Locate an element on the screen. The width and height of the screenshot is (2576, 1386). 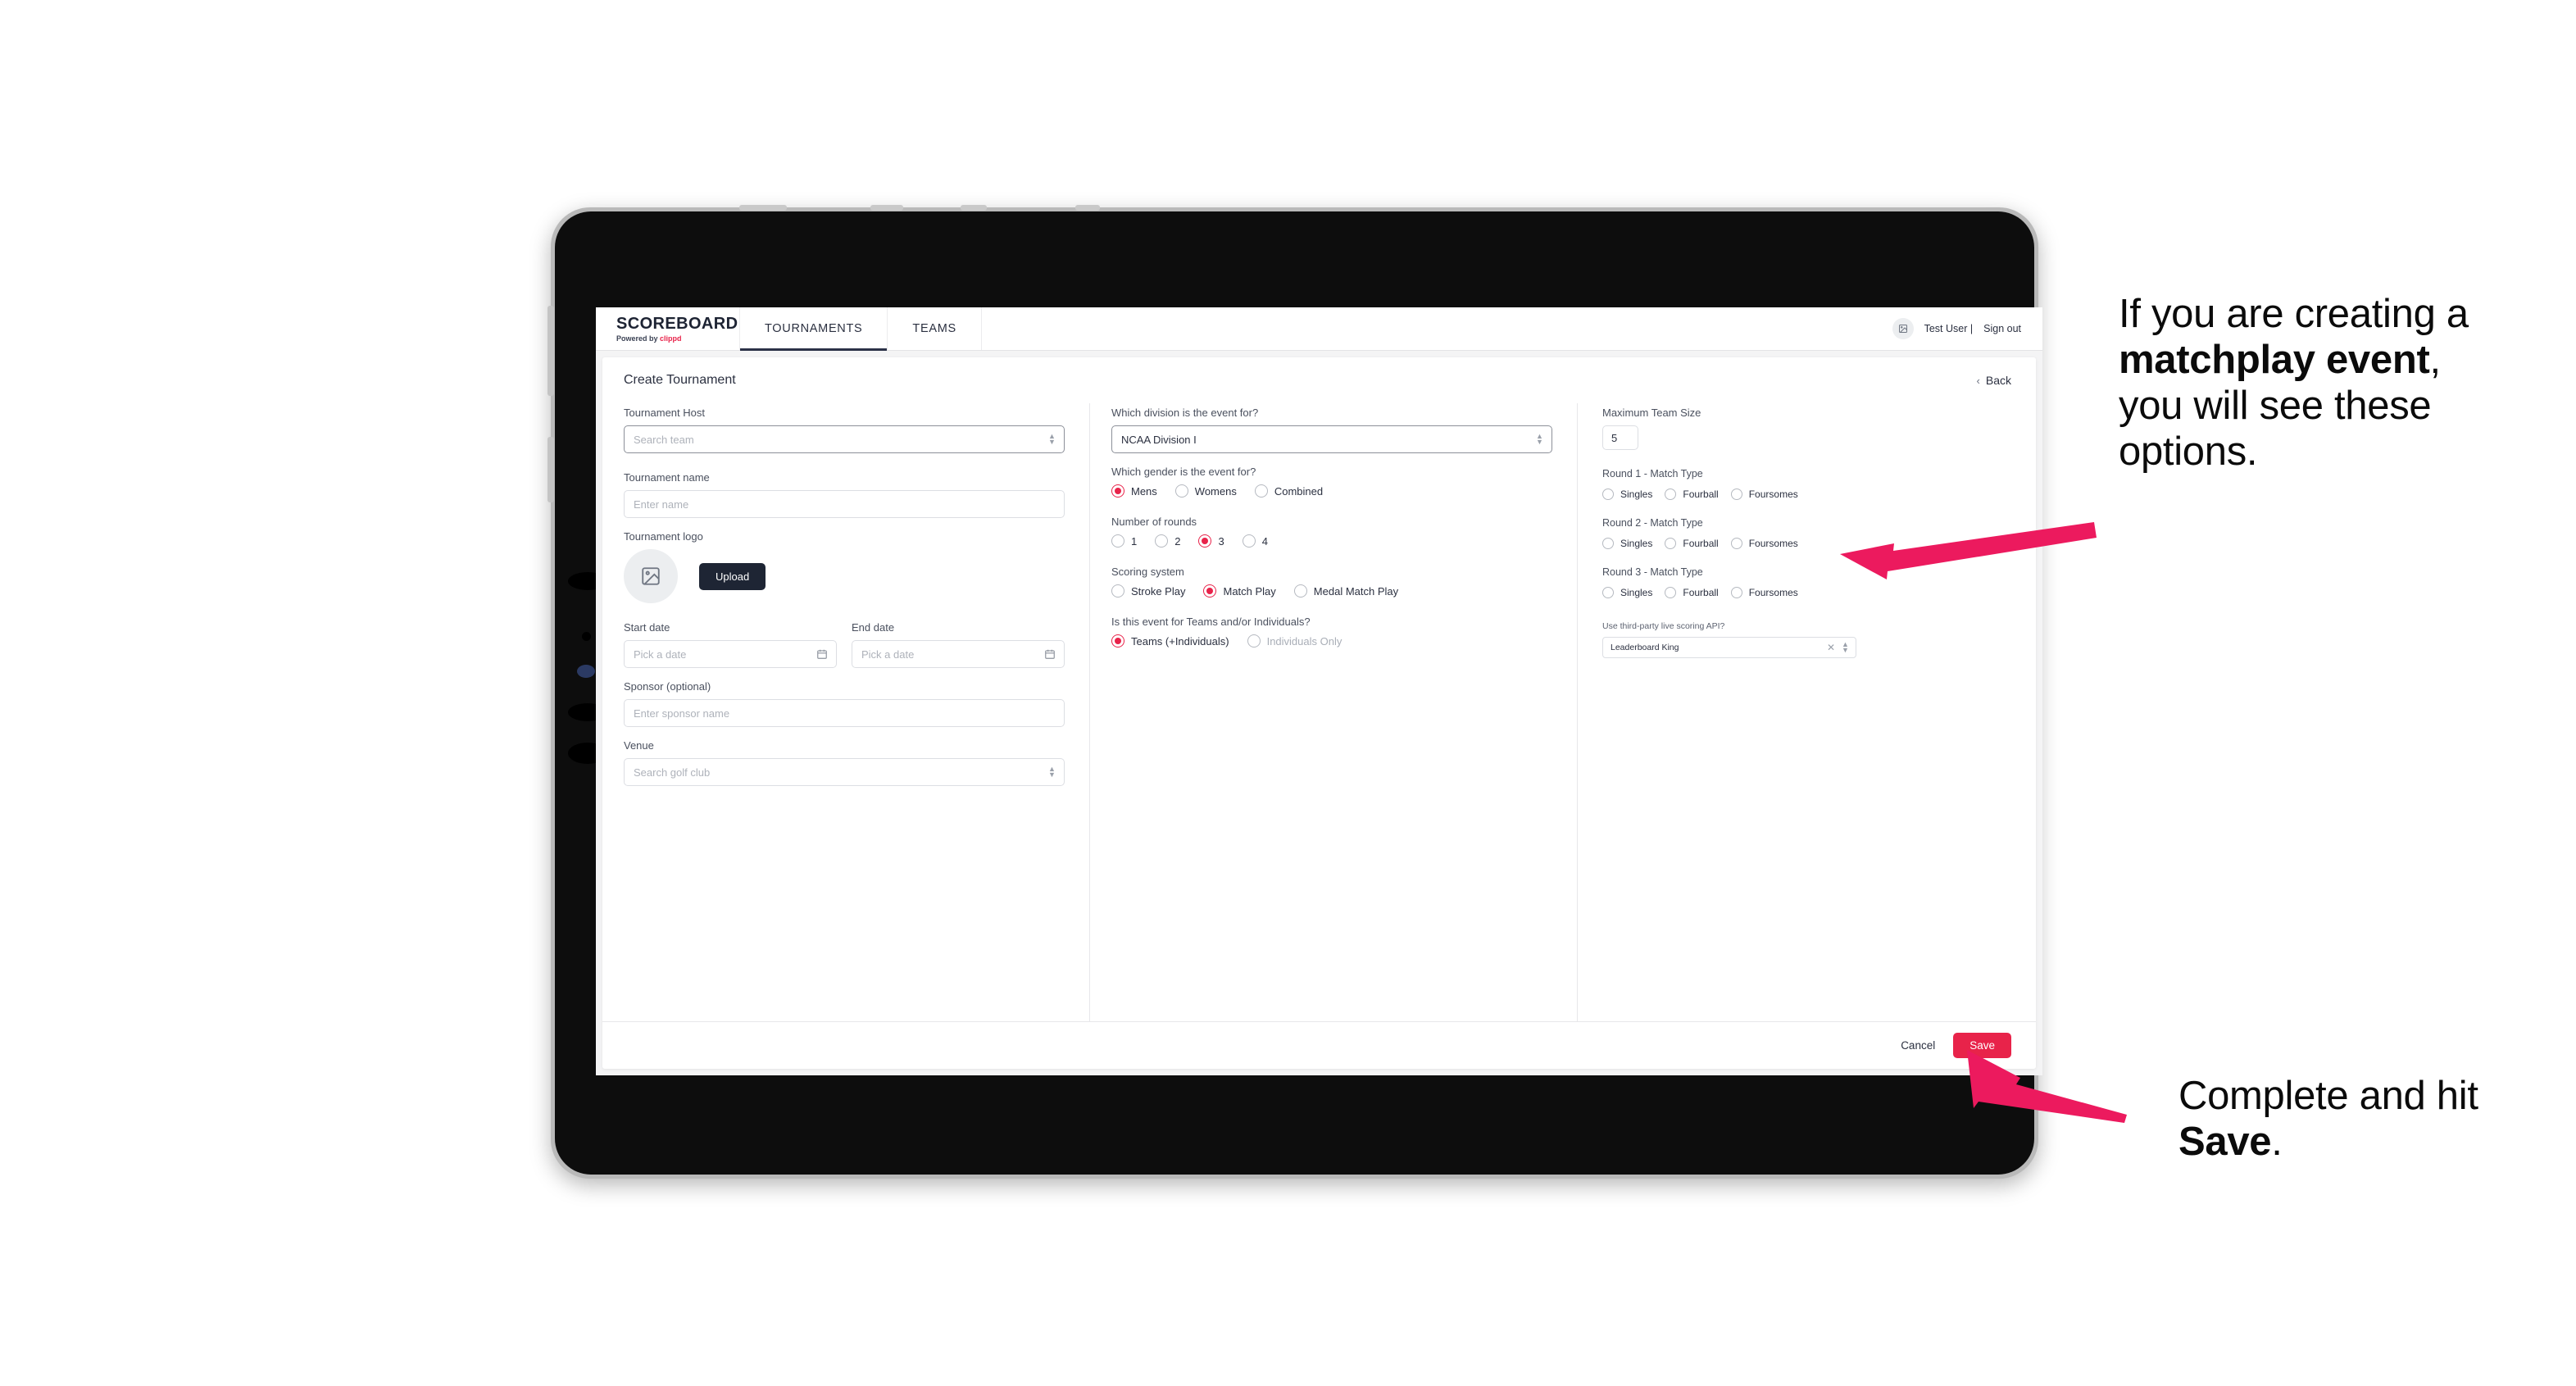
power-button is located at coordinates (550, 470).